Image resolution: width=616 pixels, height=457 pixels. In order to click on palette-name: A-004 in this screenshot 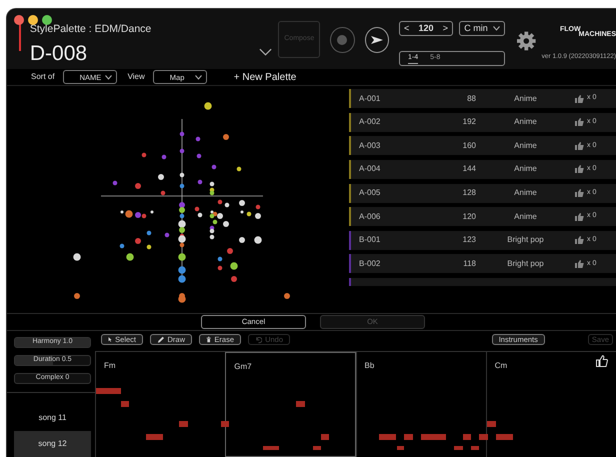, I will do `click(370, 169)`.